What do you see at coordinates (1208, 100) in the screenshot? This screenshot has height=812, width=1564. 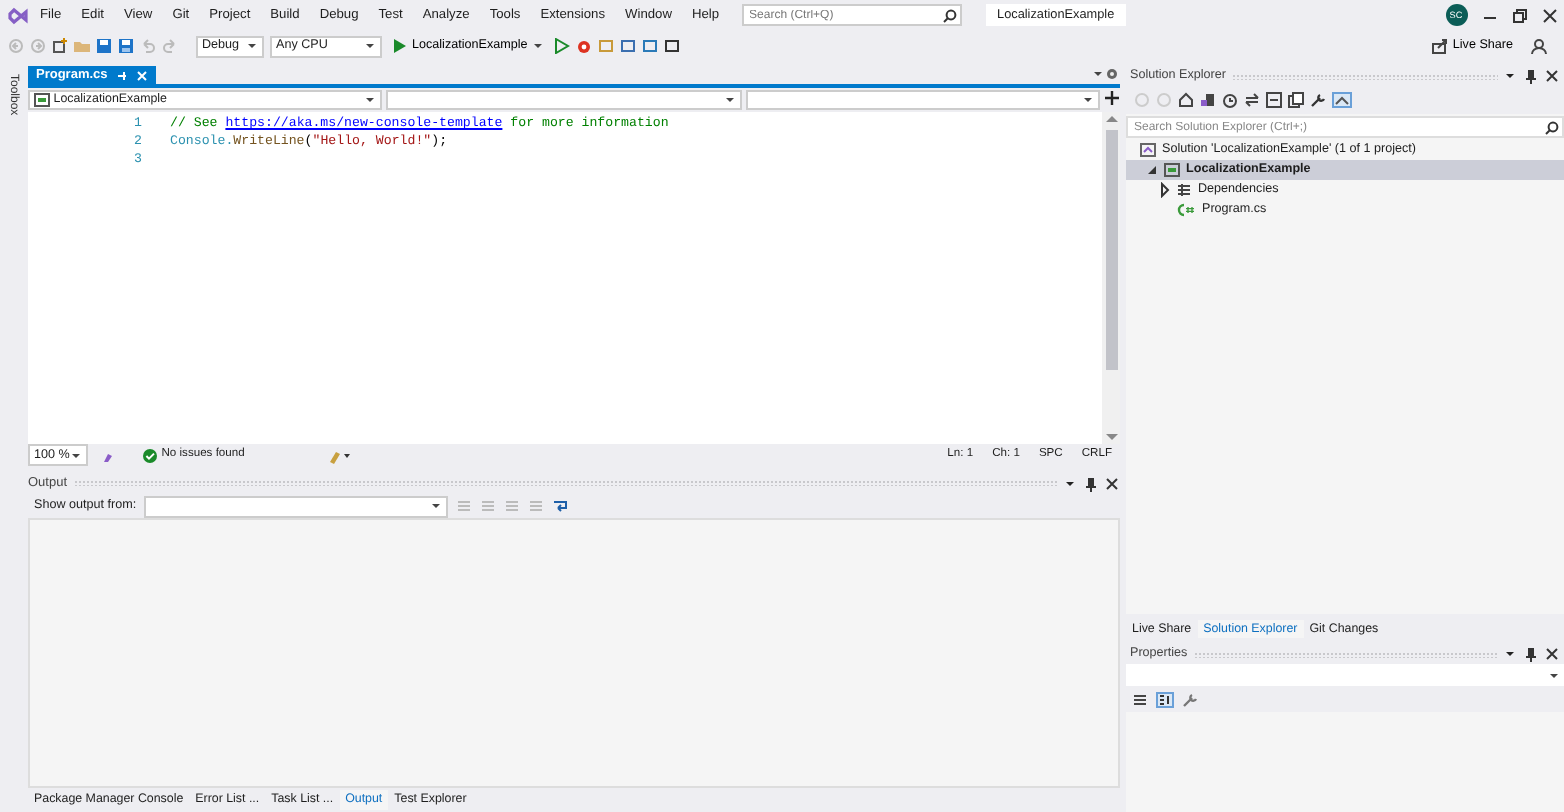 I see `switch-views-icon` at bounding box center [1208, 100].